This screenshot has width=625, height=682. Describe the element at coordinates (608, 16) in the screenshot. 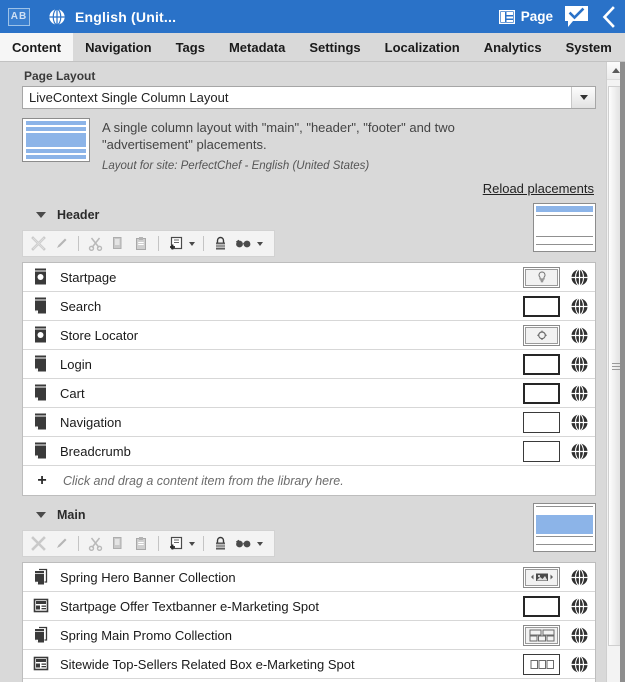

I see `chevron-left-icon` at that location.